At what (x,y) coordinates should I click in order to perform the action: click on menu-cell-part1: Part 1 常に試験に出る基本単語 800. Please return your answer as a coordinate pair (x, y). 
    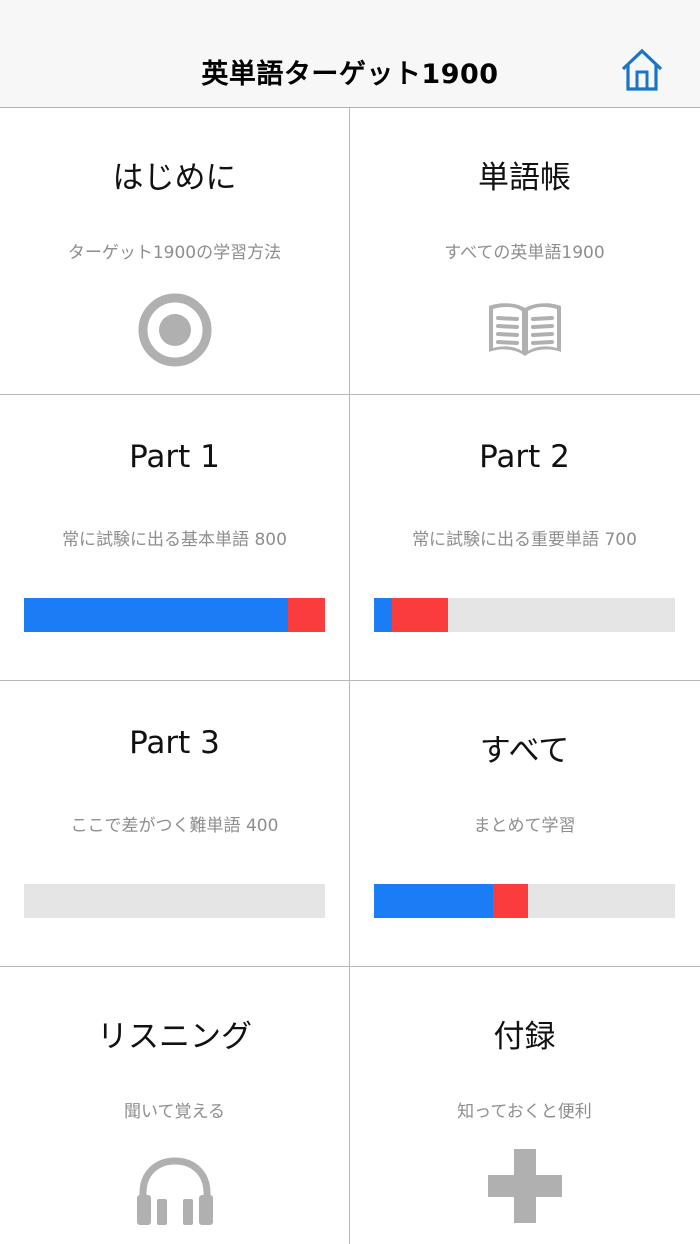
    Looking at the image, I should click on (174, 538).